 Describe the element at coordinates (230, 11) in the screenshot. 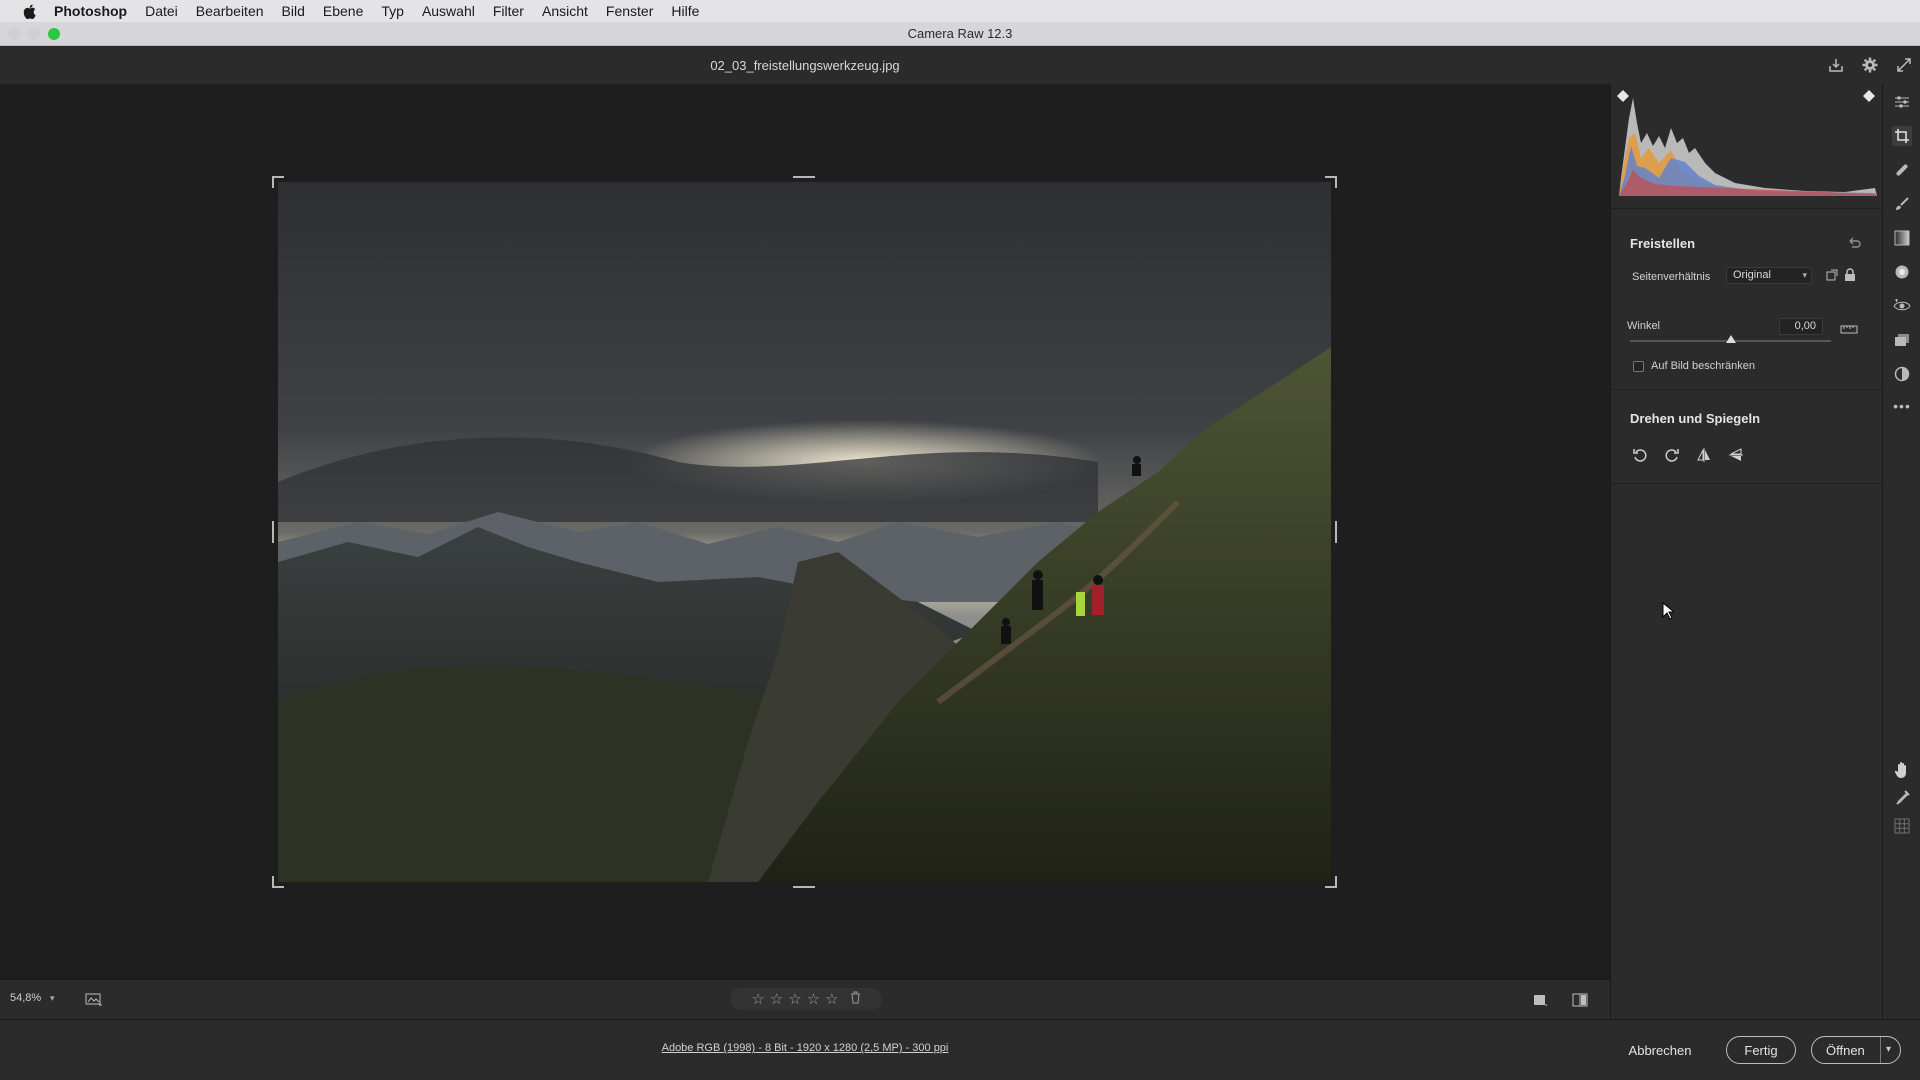

I see `menu-bearbeiten: Bearbeiten` at that location.